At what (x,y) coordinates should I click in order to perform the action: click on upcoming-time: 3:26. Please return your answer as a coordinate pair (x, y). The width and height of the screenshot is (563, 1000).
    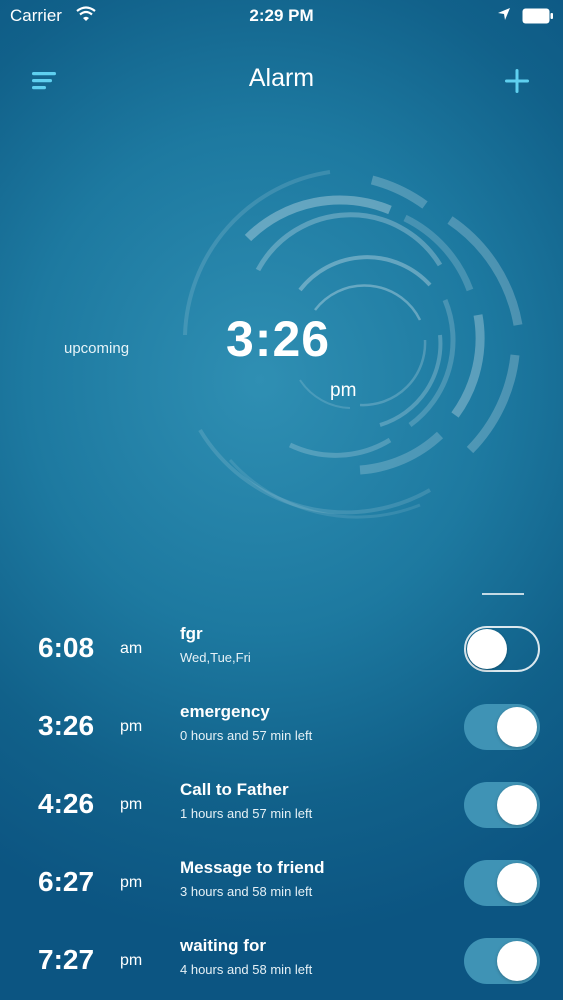
    Looking at the image, I should click on (278, 339).